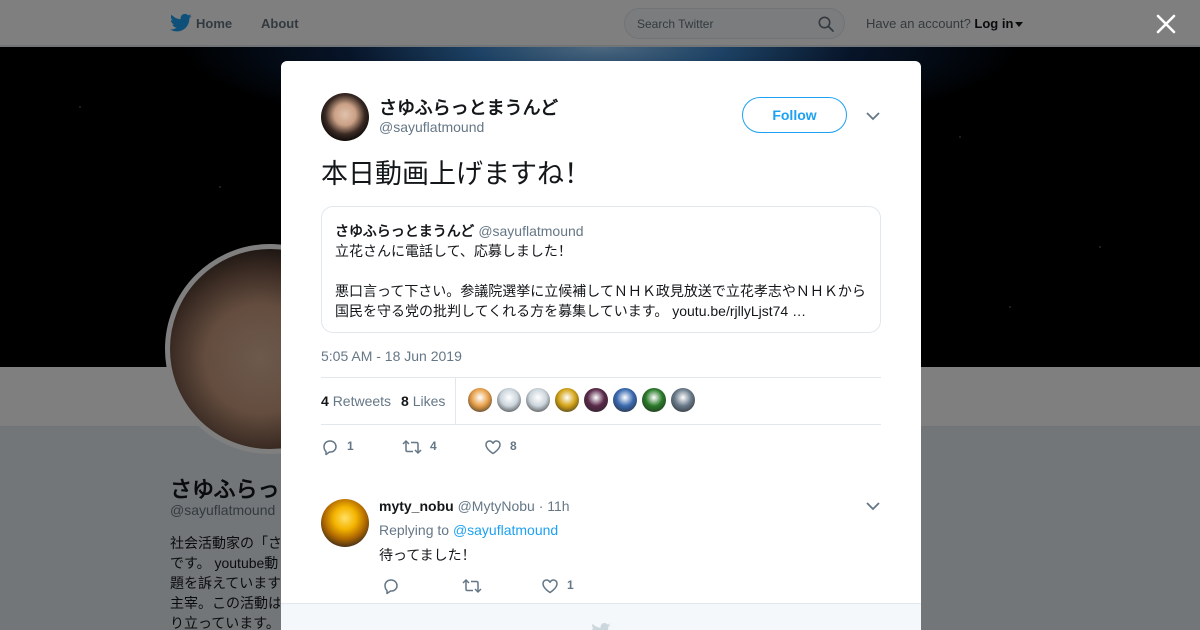 This screenshot has height=630, width=1200. I want to click on retweets-count: 4, so click(325, 401).